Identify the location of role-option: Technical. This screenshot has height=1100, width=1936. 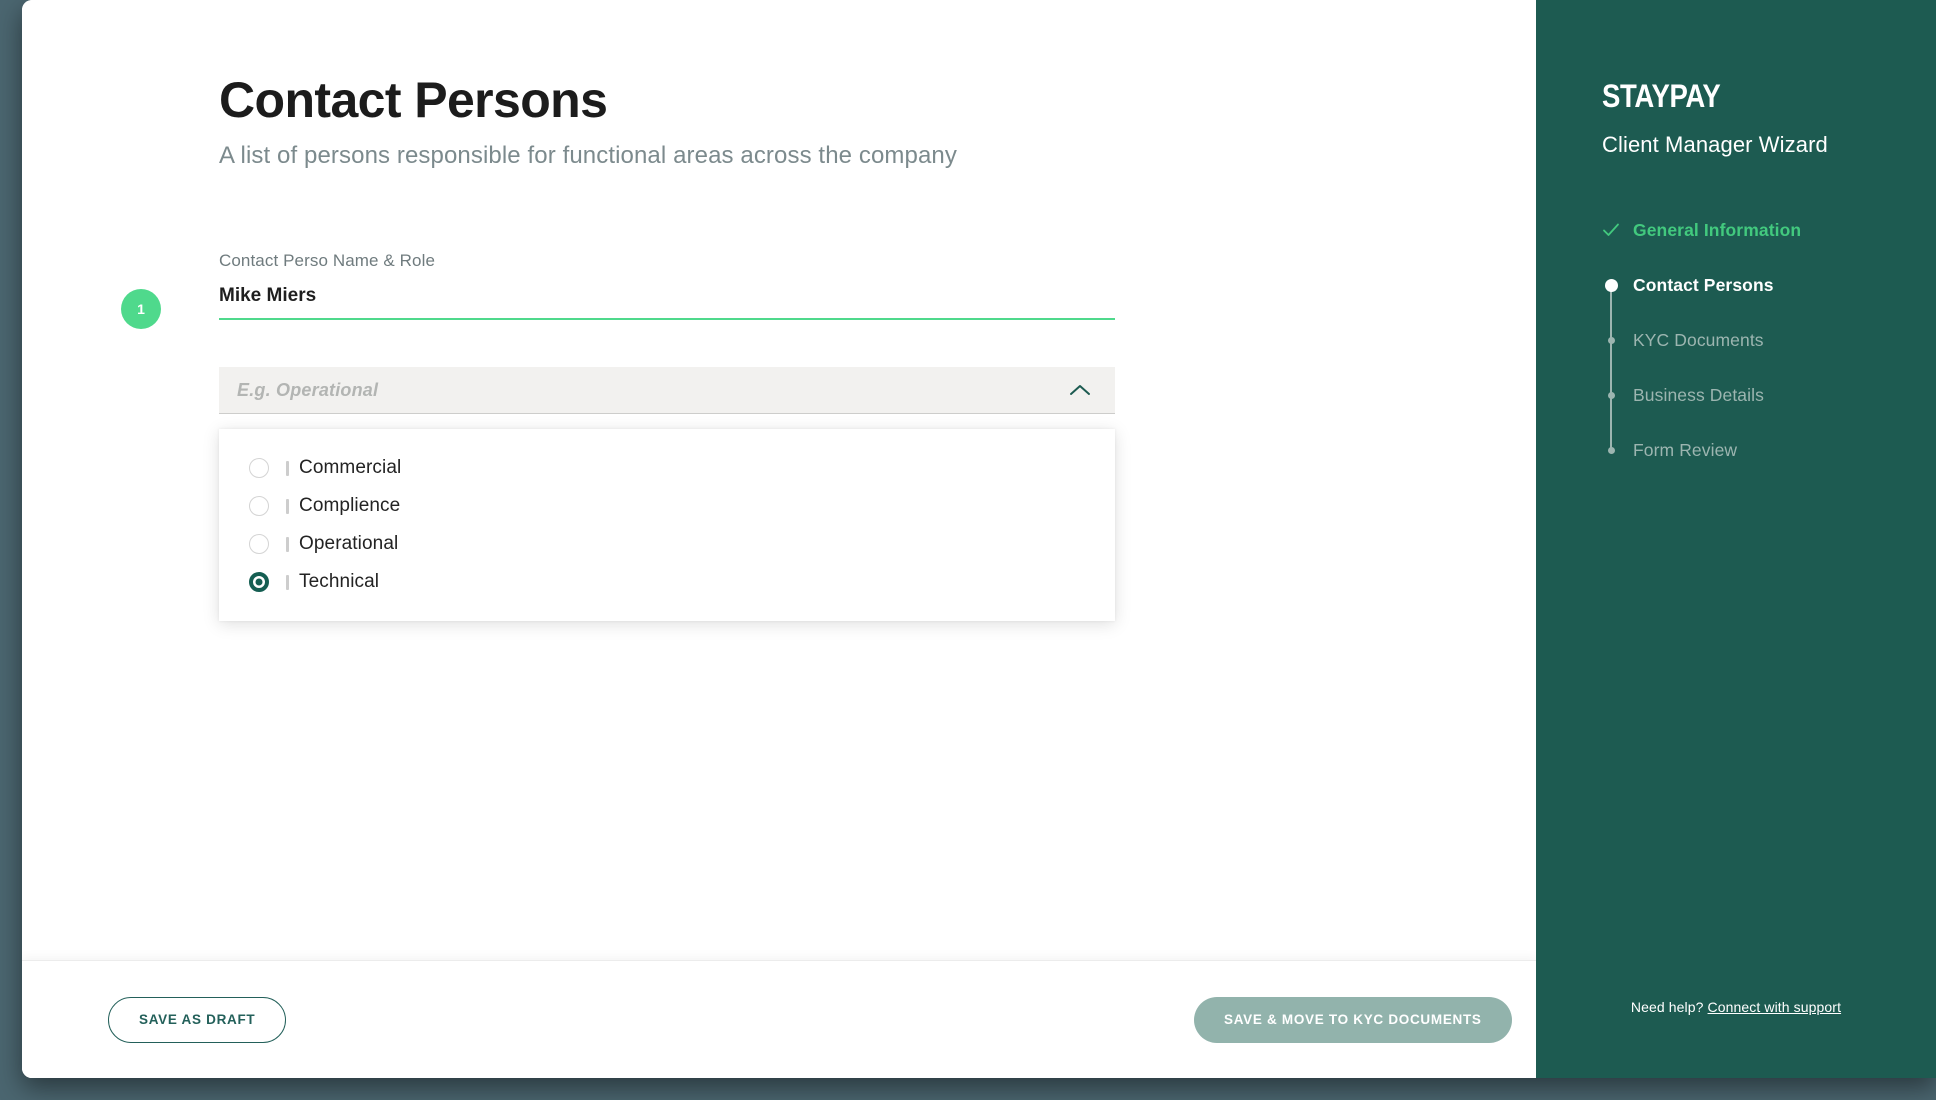
(667, 582).